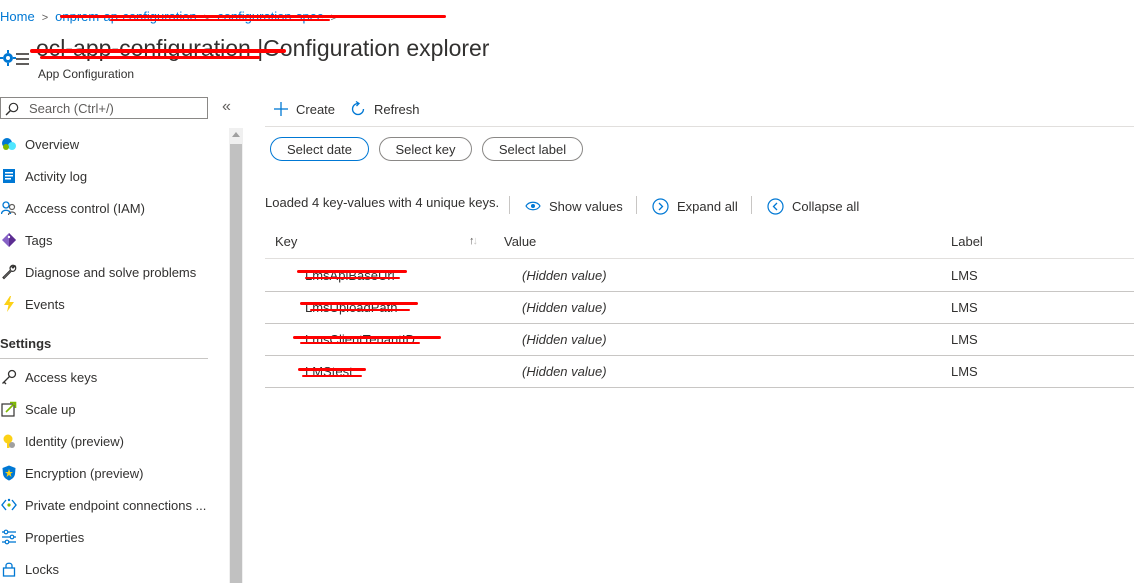 This screenshot has height=585, width=1134. I want to click on column-header-value: Value, so click(520, 241).